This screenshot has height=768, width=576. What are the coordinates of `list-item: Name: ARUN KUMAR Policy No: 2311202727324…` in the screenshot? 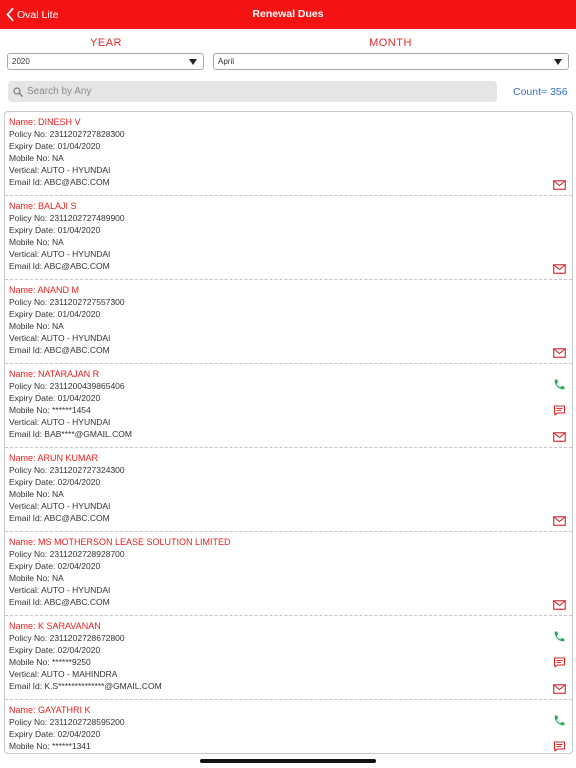 It's located at (288, 490).